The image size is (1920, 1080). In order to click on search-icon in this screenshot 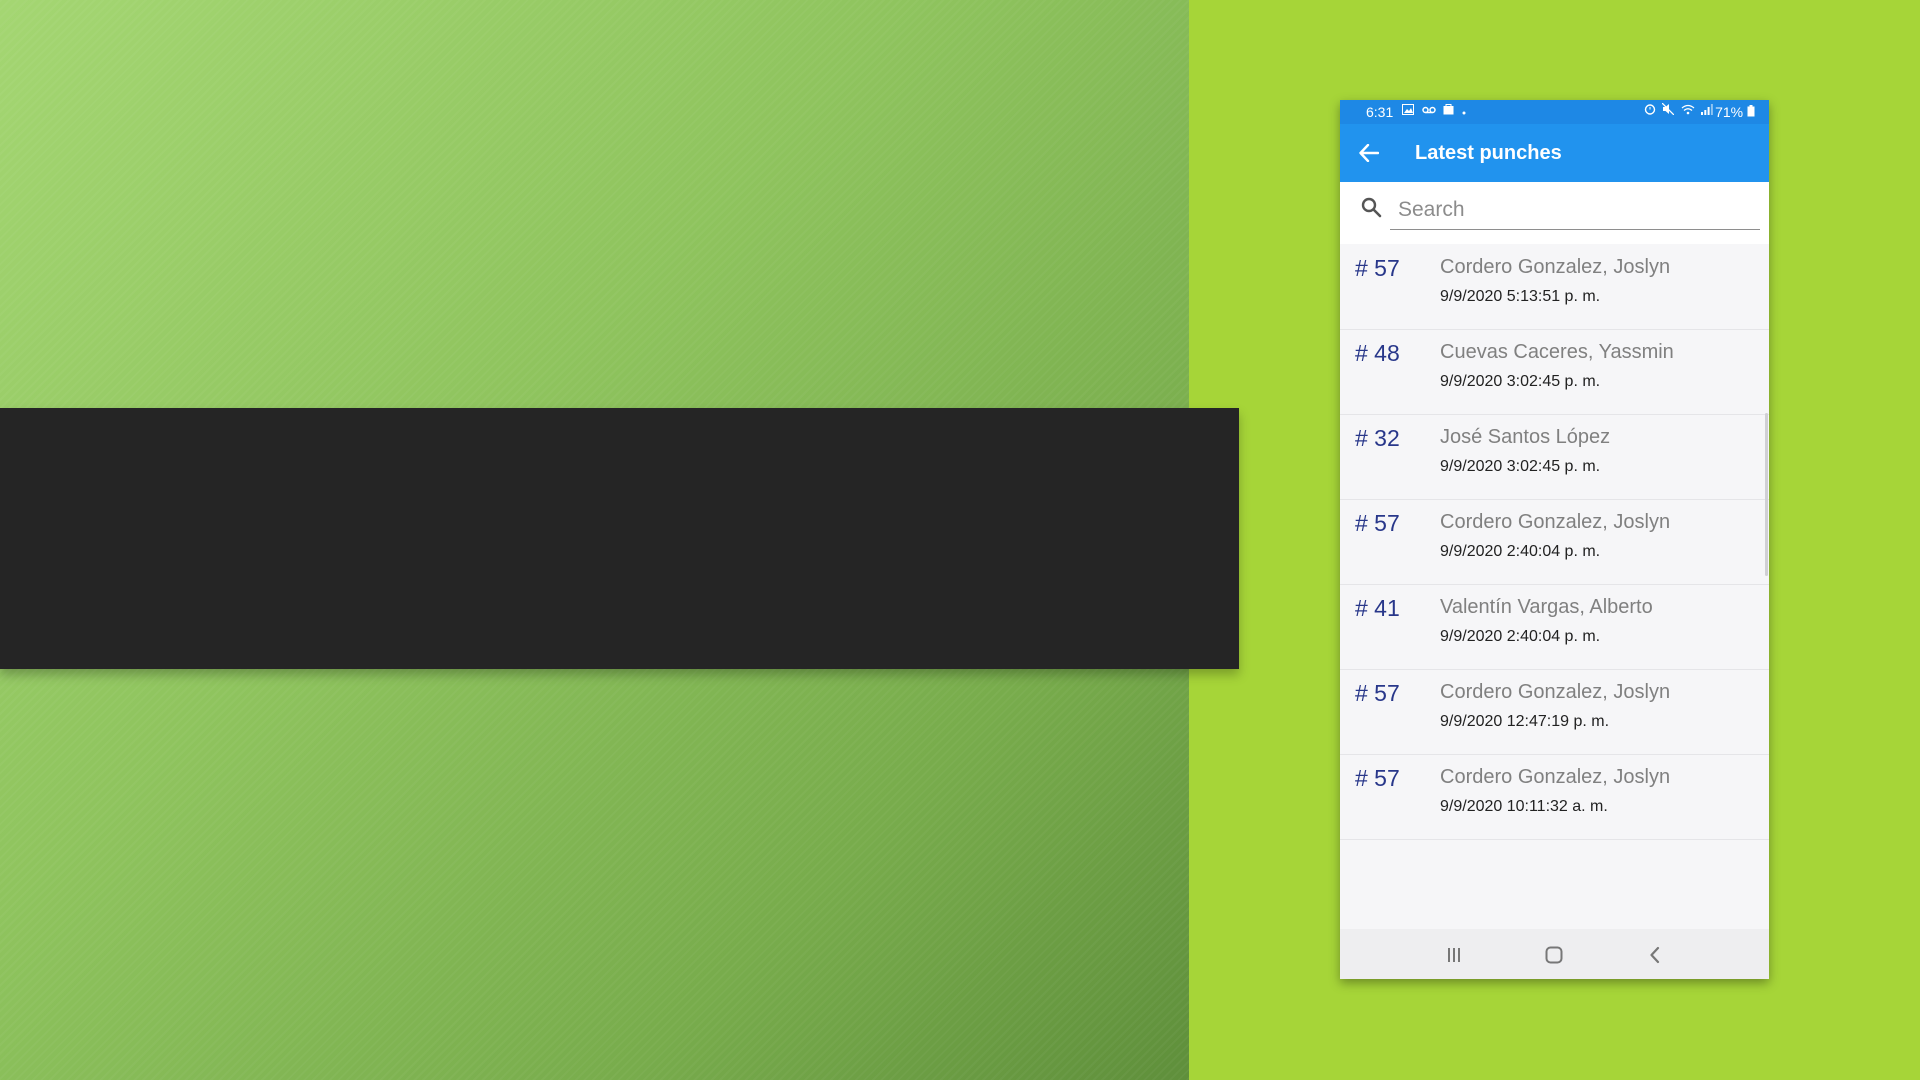, I will do `click(1371, 207)`.